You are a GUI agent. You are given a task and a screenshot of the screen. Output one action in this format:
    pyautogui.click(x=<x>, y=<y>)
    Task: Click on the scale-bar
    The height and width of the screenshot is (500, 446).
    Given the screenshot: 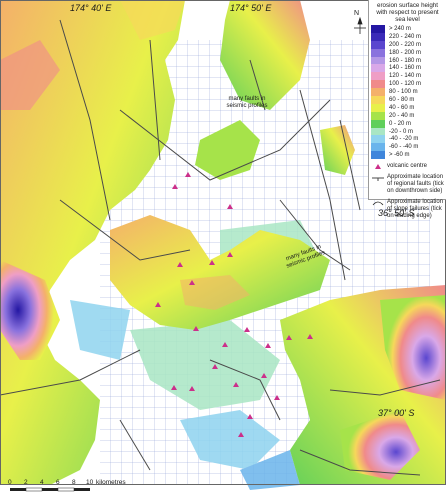 What is the action you would take?
    pyautogui.click(x=50, y=489)
    